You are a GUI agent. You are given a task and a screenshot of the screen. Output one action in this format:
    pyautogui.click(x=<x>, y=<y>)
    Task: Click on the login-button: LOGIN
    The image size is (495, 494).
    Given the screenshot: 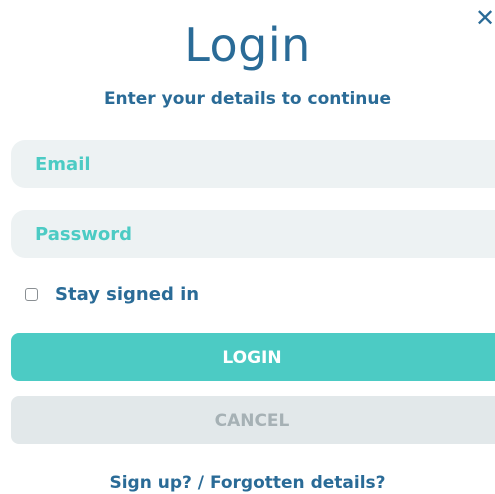 What is the action you would take?
    pyautogui.click(x=253, y=357)
    